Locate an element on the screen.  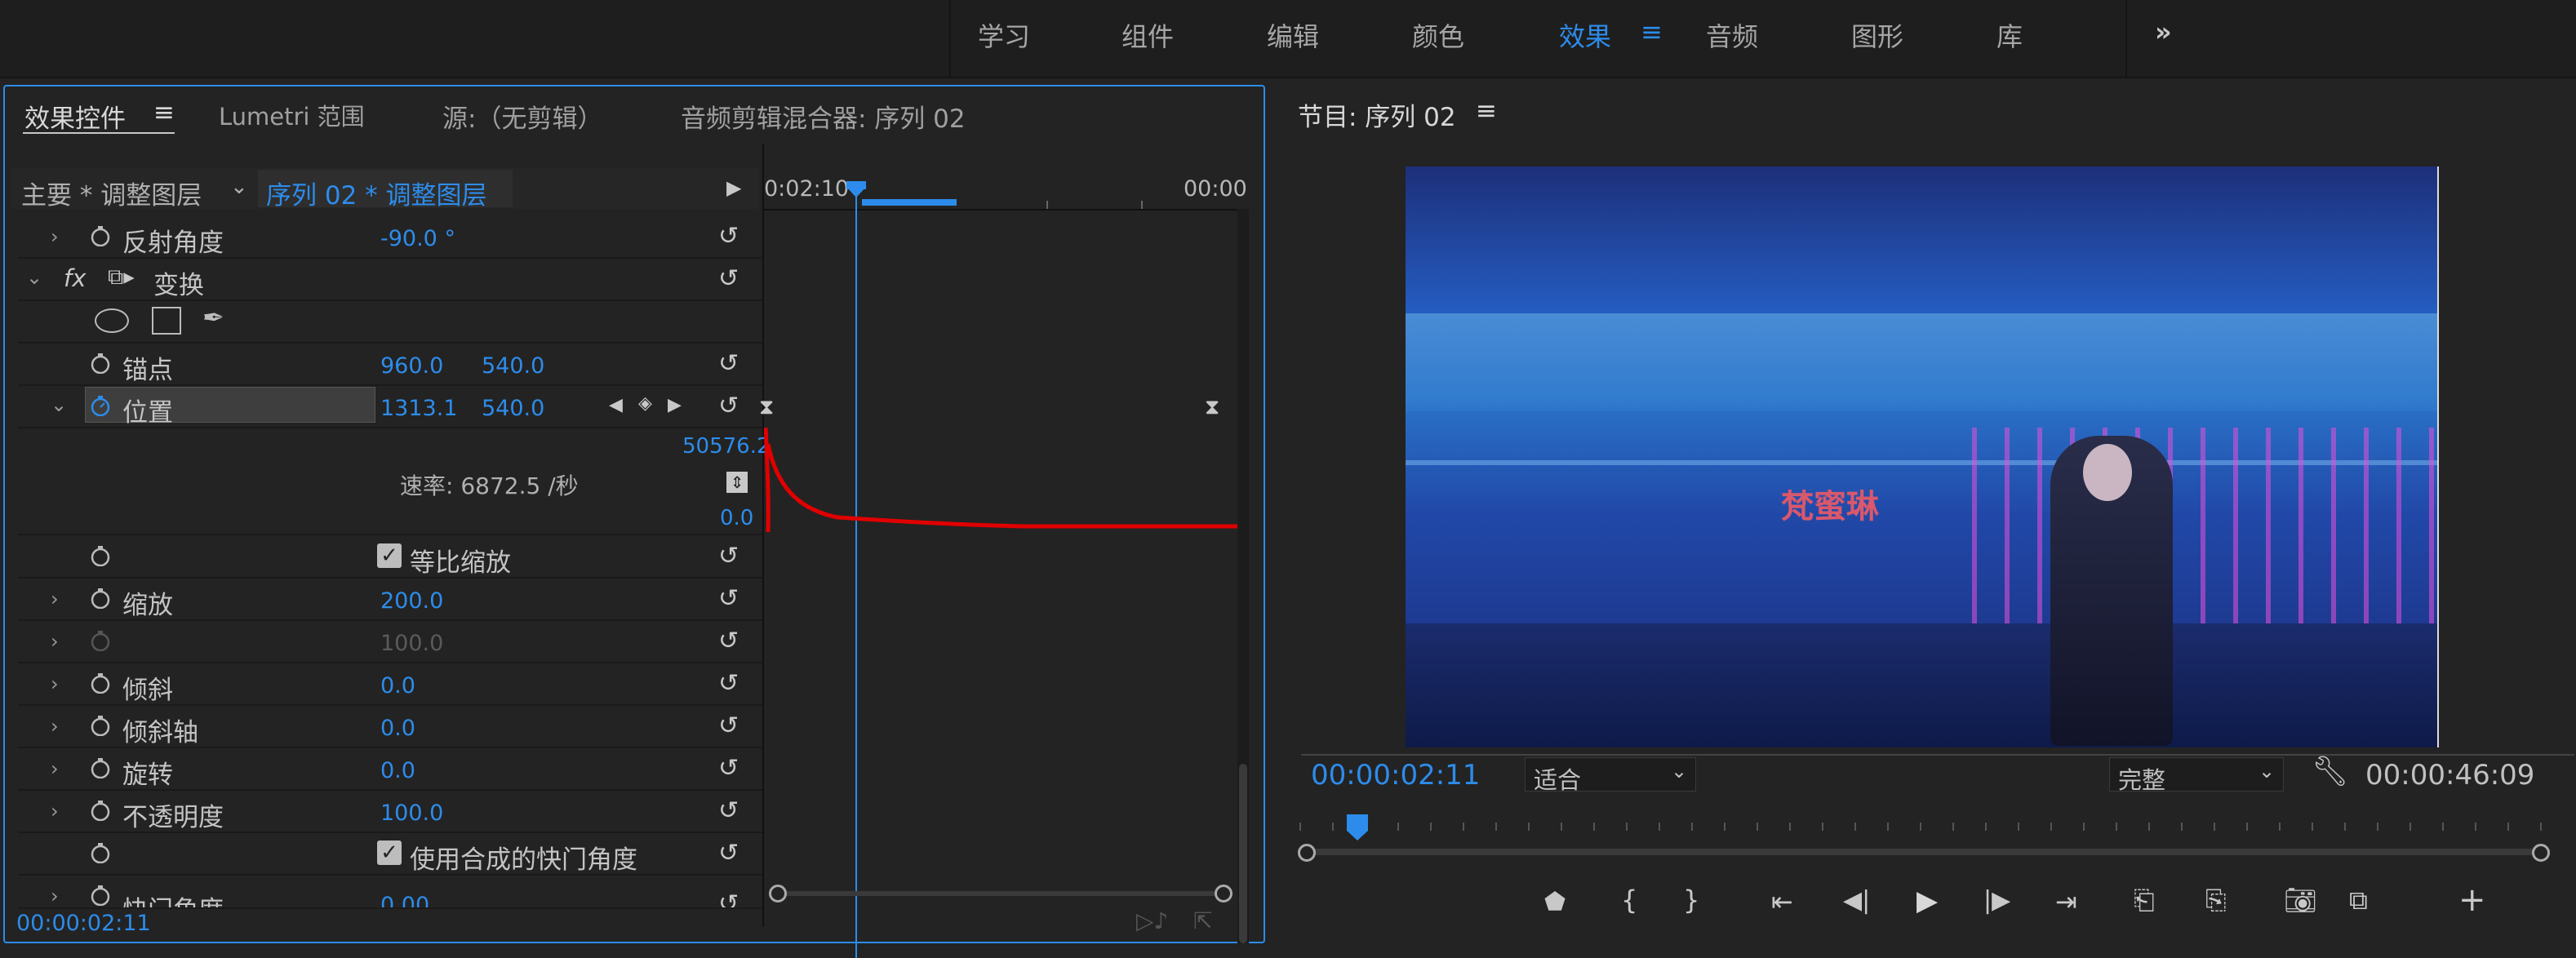
workspace-graphics: 图形 is located at coordinates (1877, 35).